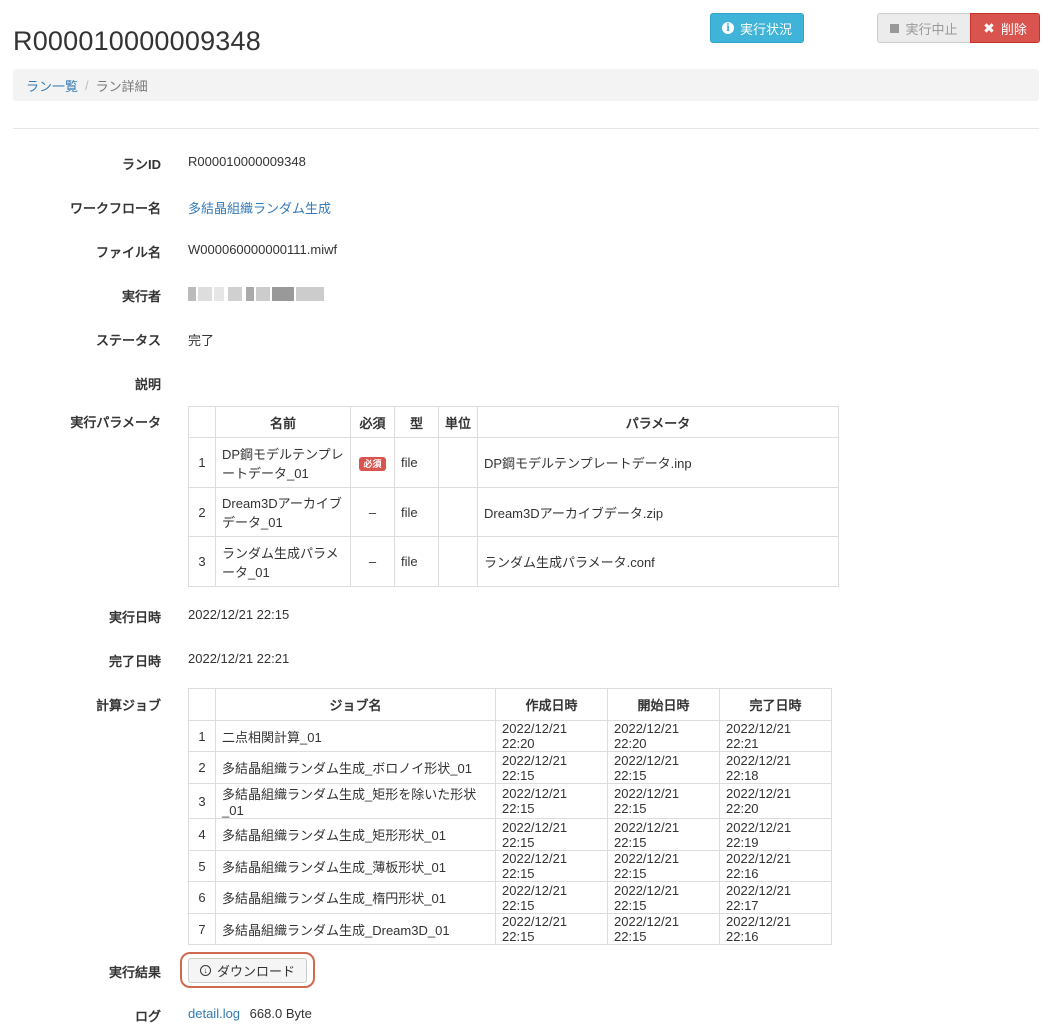  What do you see at coordinates (141, 296) in the screenshot?
I see `executor-label: 実行者` at bounding box center [141, 296].